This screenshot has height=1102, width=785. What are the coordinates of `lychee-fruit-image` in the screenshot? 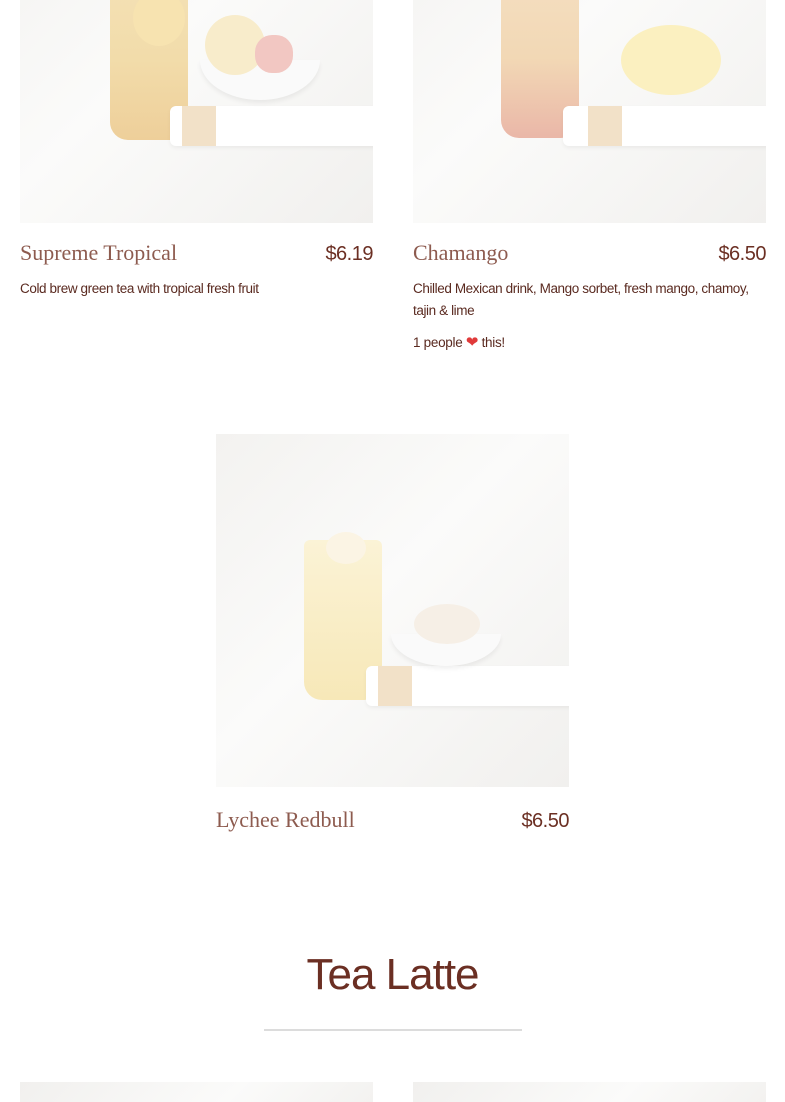 It's located at (447, 624).